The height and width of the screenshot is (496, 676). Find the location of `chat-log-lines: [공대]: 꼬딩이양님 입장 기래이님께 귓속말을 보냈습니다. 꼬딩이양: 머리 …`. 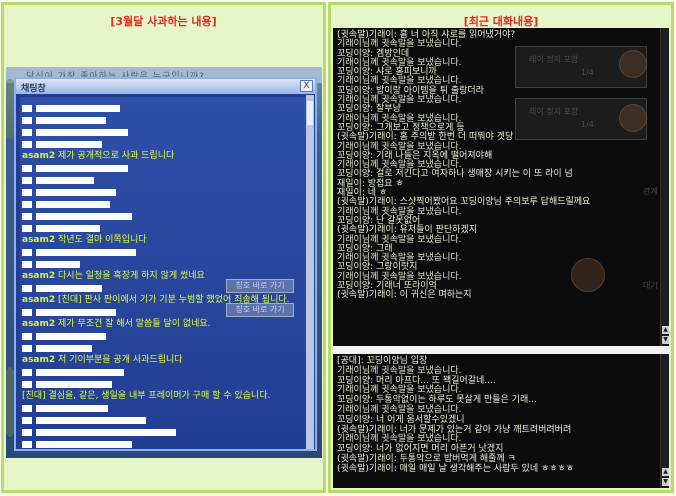

chat-log-lines: [공대]: 꼬딩이양님 입장 기래이님께 귓속말을 보냈습니다. 꼬딩이양: 머리 … is located at coordinates (456, 415).